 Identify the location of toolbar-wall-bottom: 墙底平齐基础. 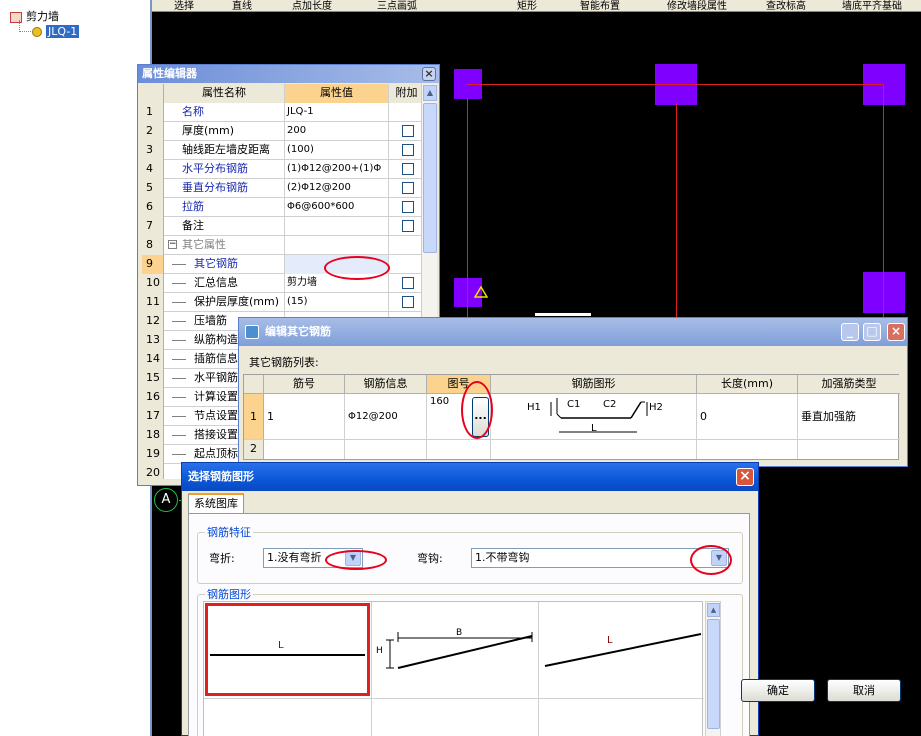
(872, 5).